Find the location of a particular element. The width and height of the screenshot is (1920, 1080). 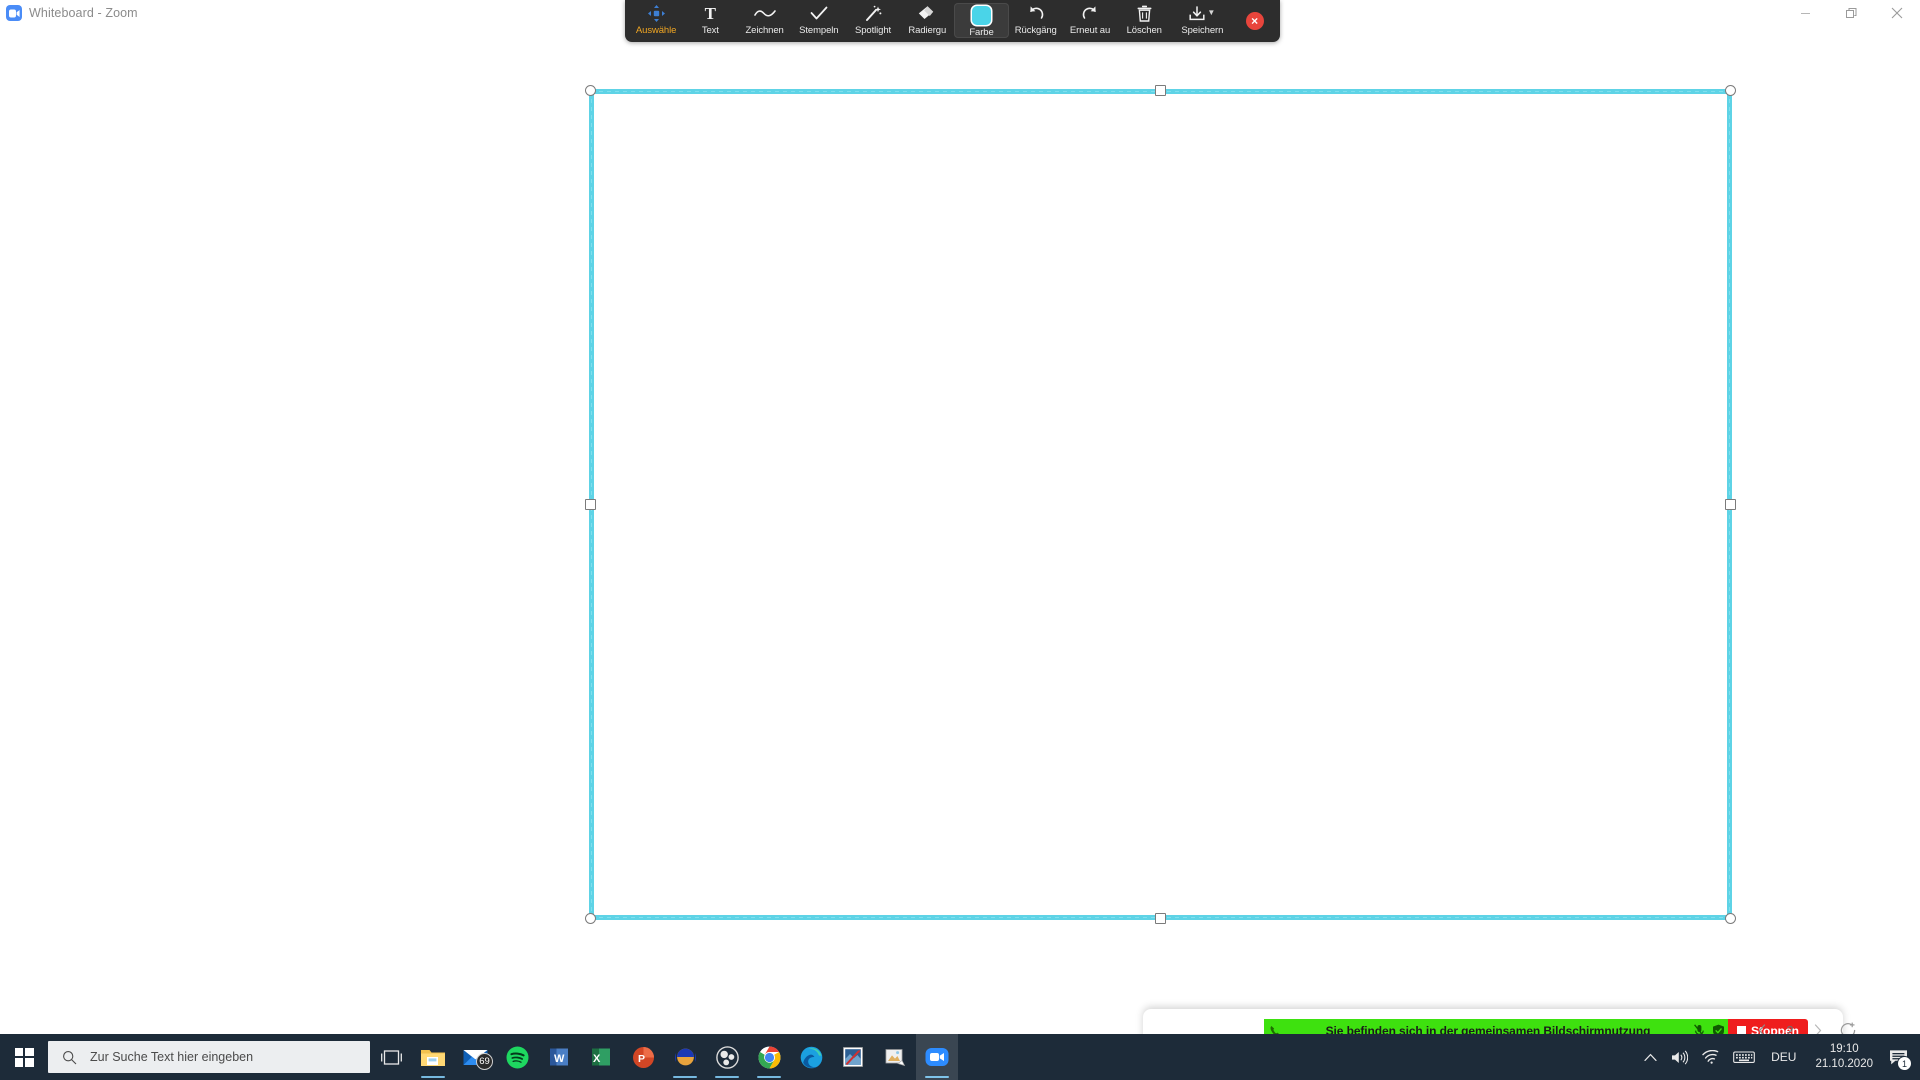

clock-date: 21.10.2020 is located at coordinates (1844, 1064).